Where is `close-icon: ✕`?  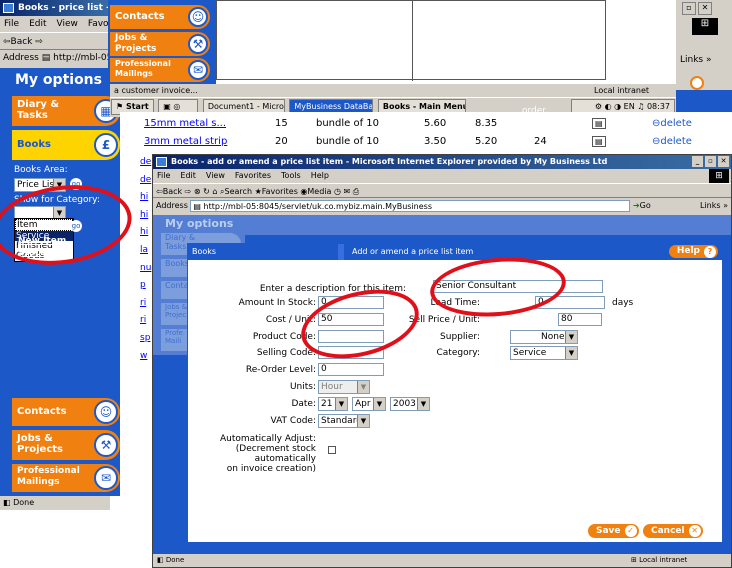 close-icon: ✕ is located at coordinates (705, 8).